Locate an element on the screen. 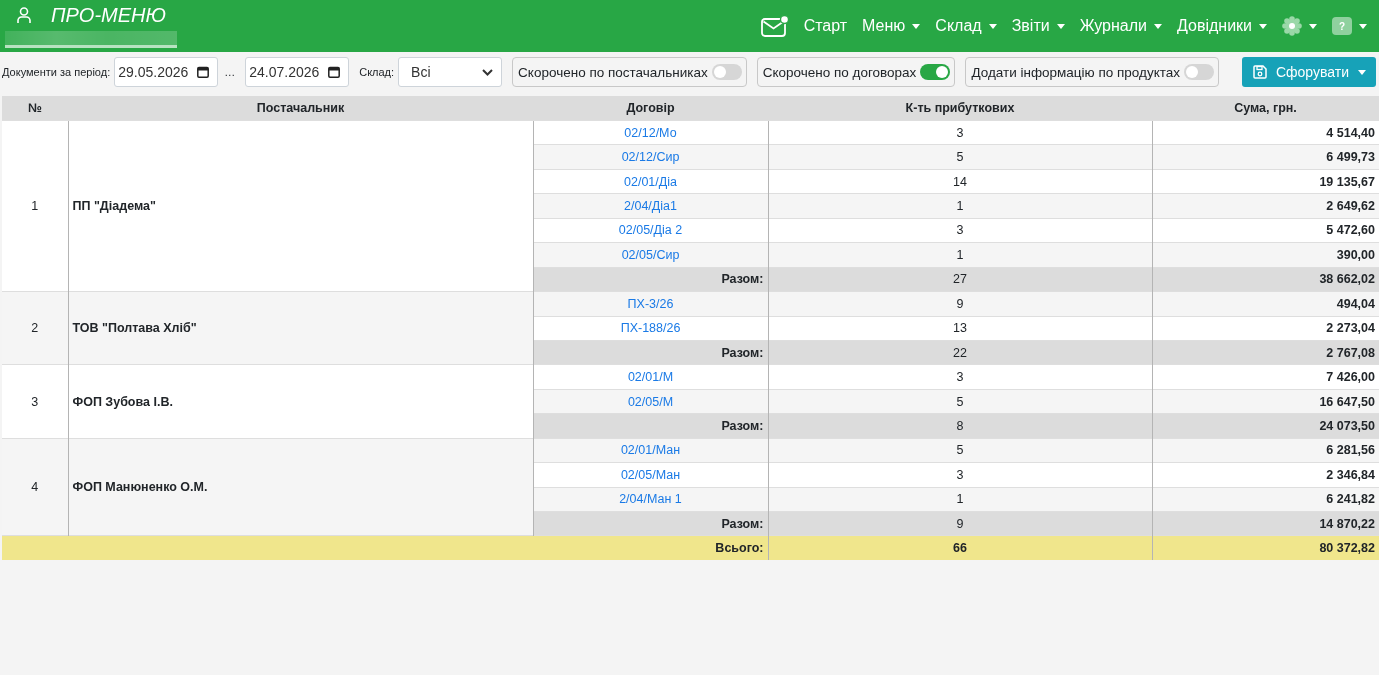 Image resolution: width=1379 pixels, height=675 pixels. contract-link: 02/05/М is located at coordinates (650, 401).